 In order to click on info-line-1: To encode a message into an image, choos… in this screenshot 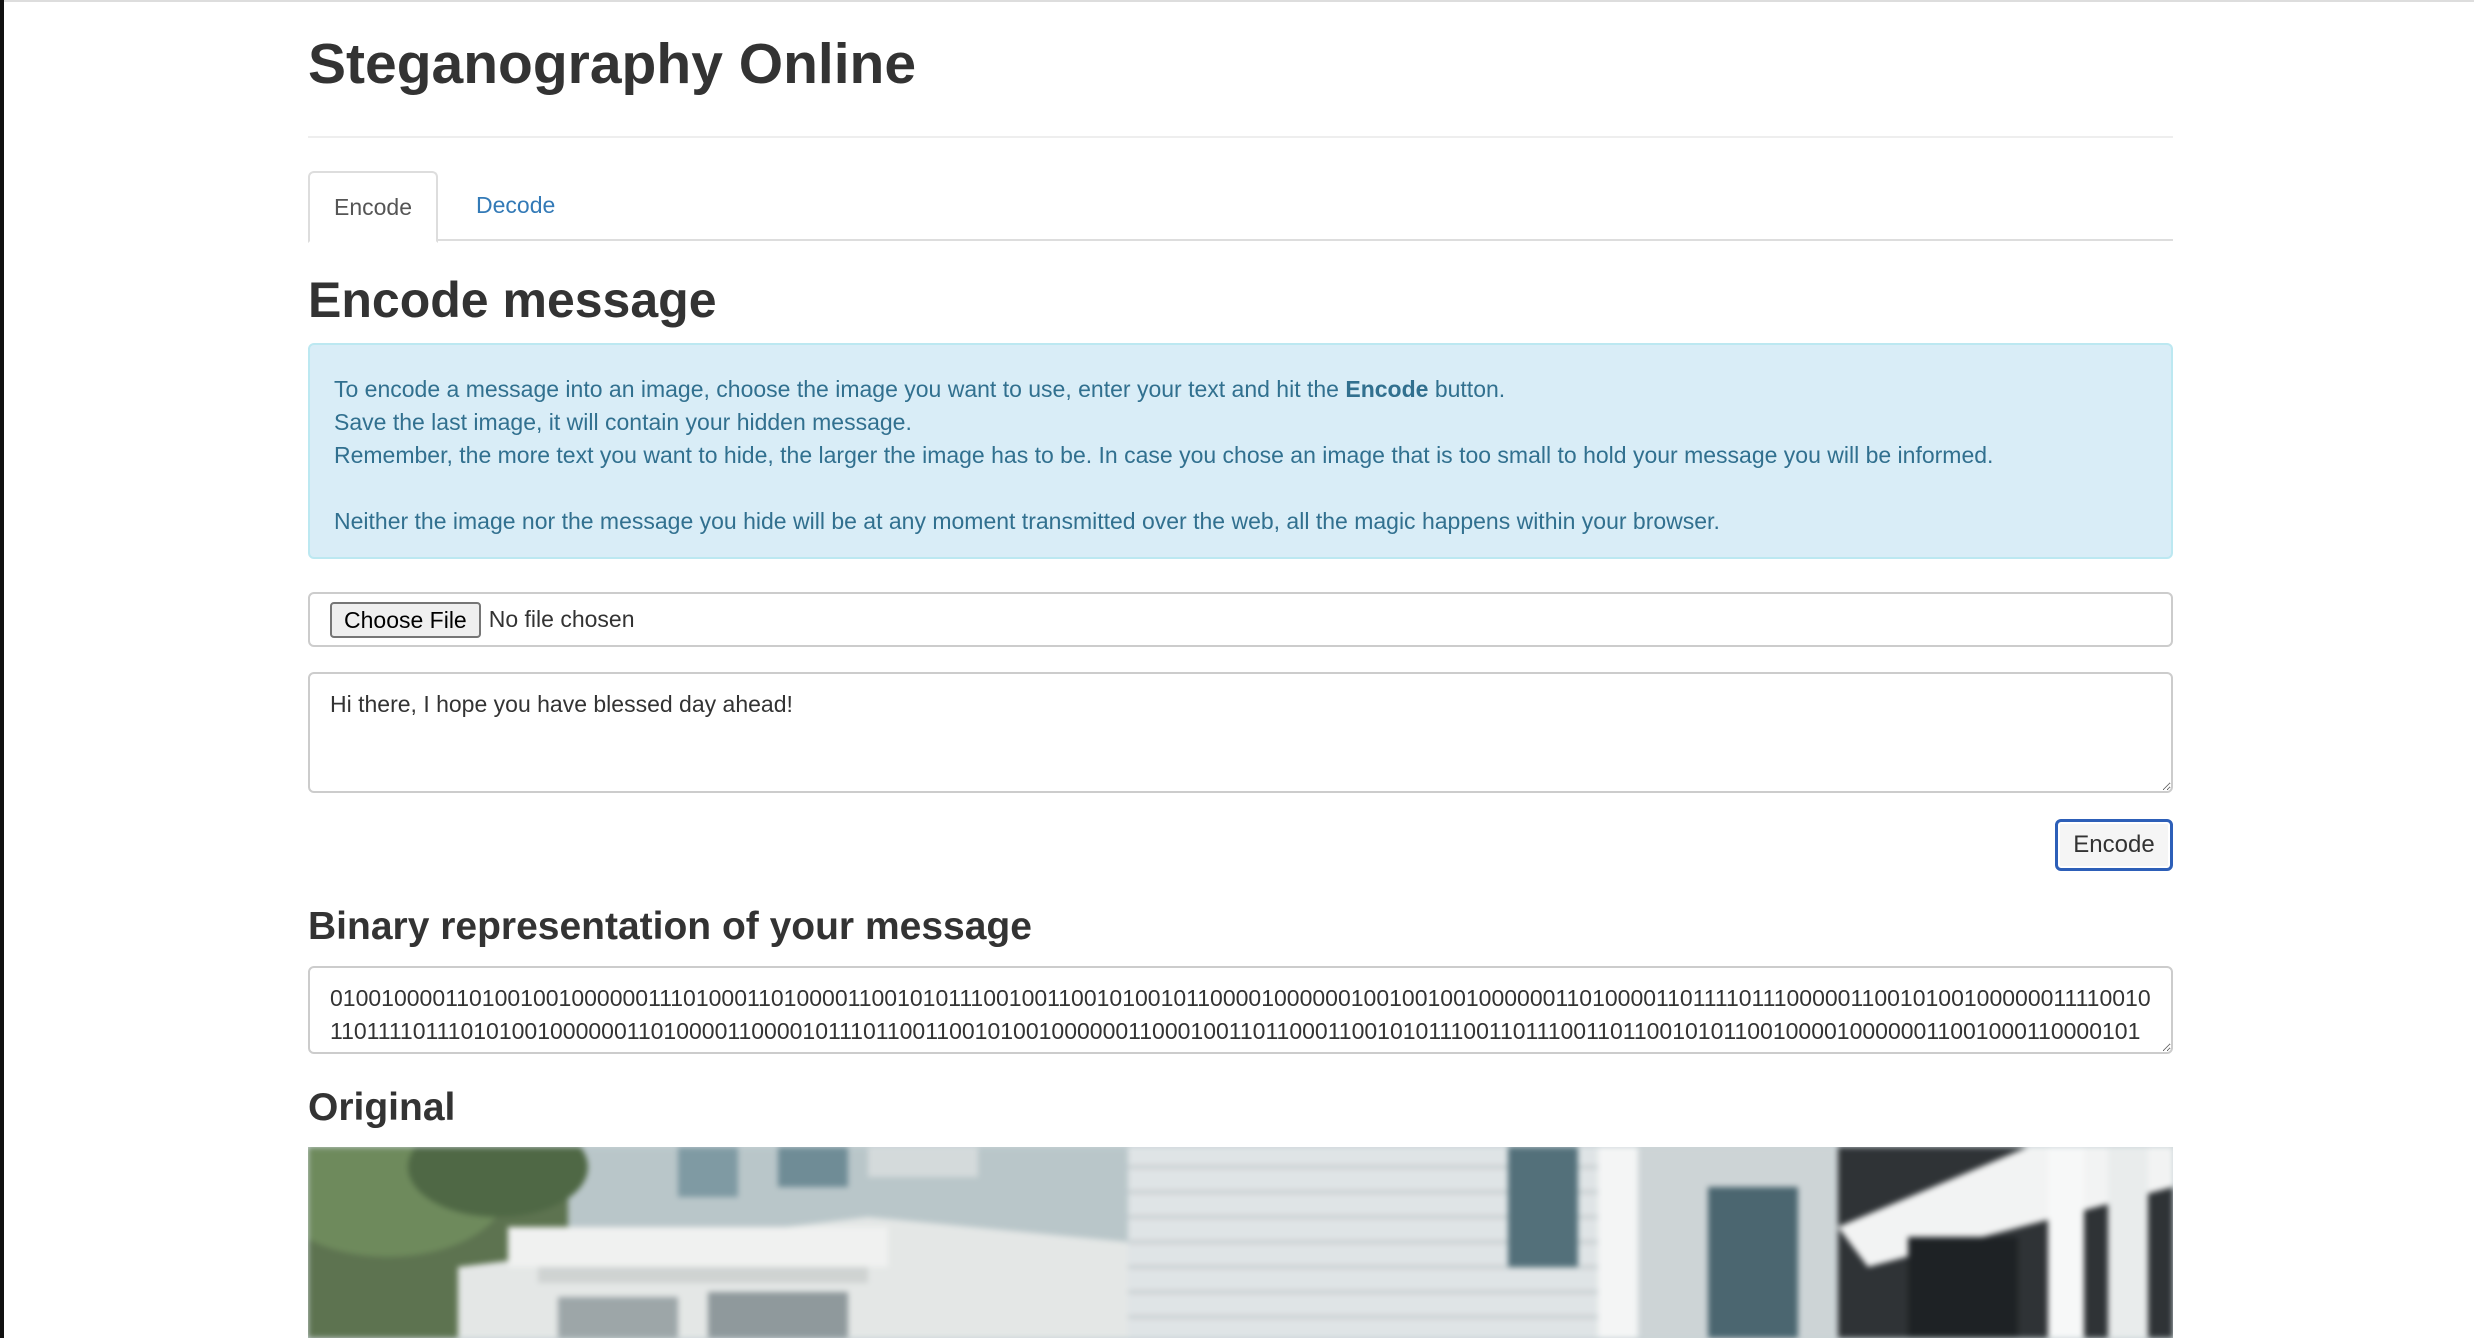, I will do `click(1240, 389)`.